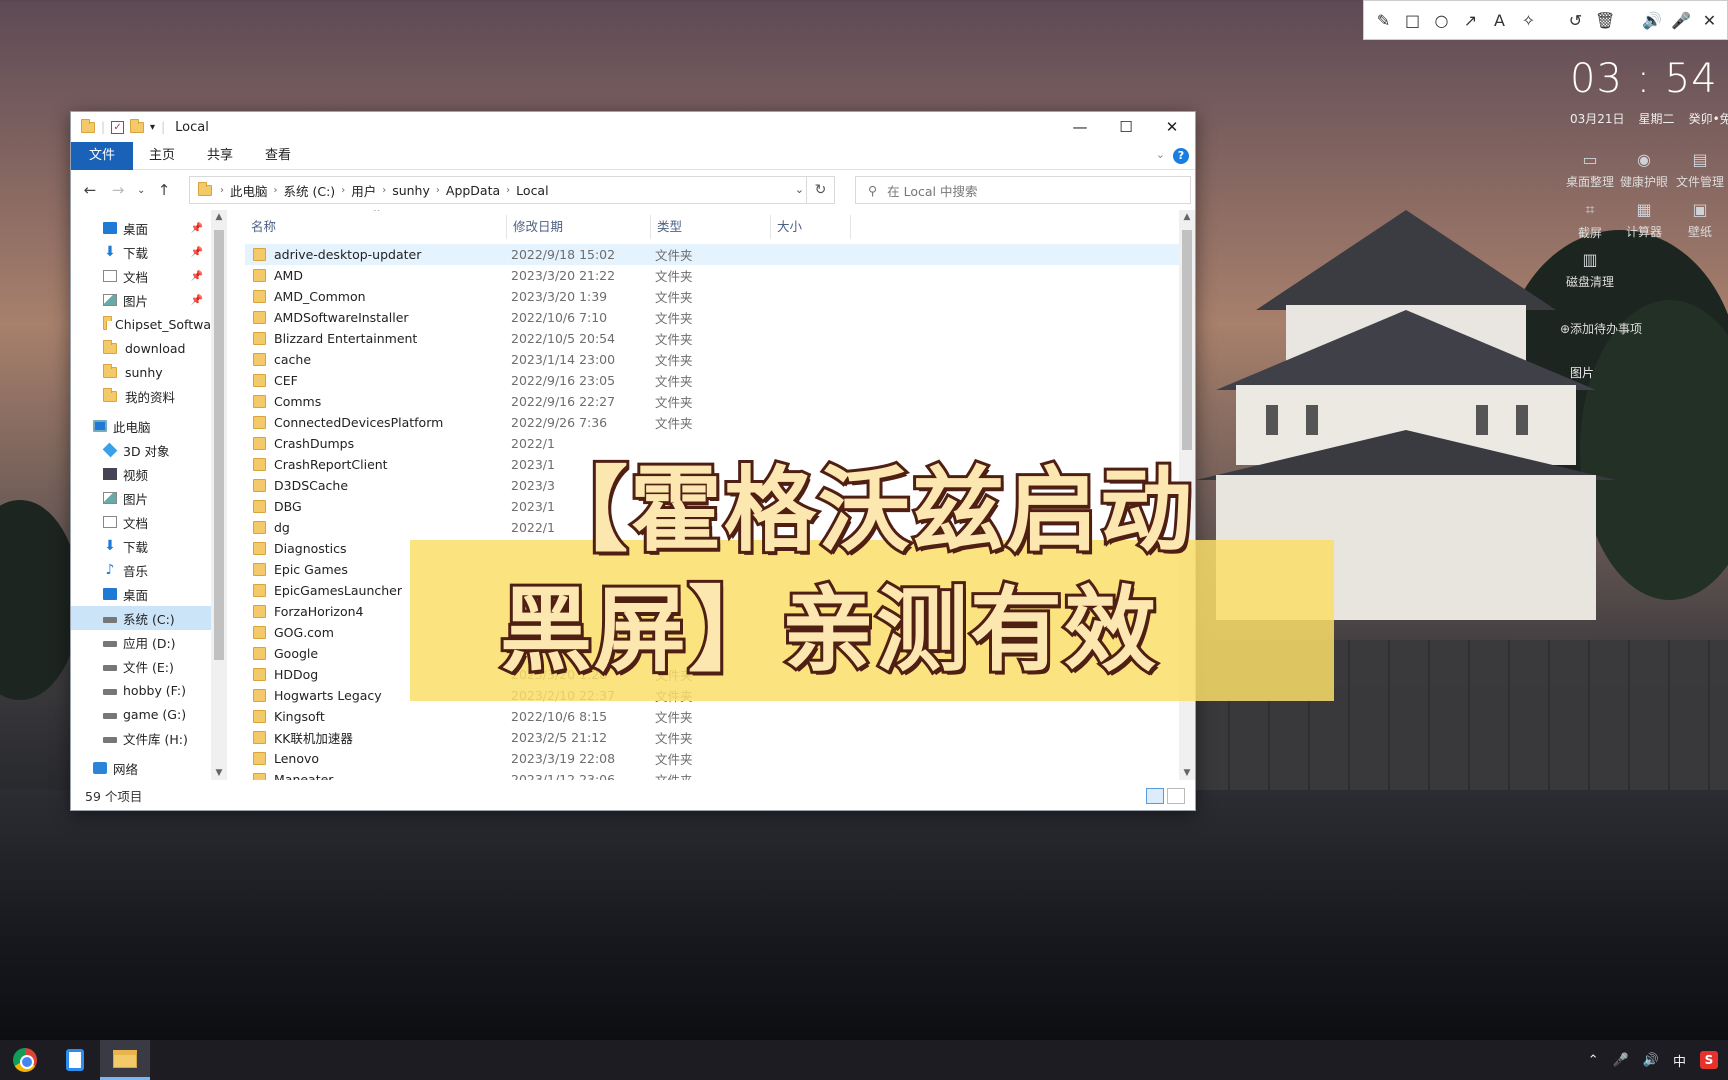 Image resolution: width=1728 pixels, height=1080 pixels. Describe the element at coordinates (1699, 220) in the screenshot. I see `widget-tile: ▣ 壁纸` at that location.